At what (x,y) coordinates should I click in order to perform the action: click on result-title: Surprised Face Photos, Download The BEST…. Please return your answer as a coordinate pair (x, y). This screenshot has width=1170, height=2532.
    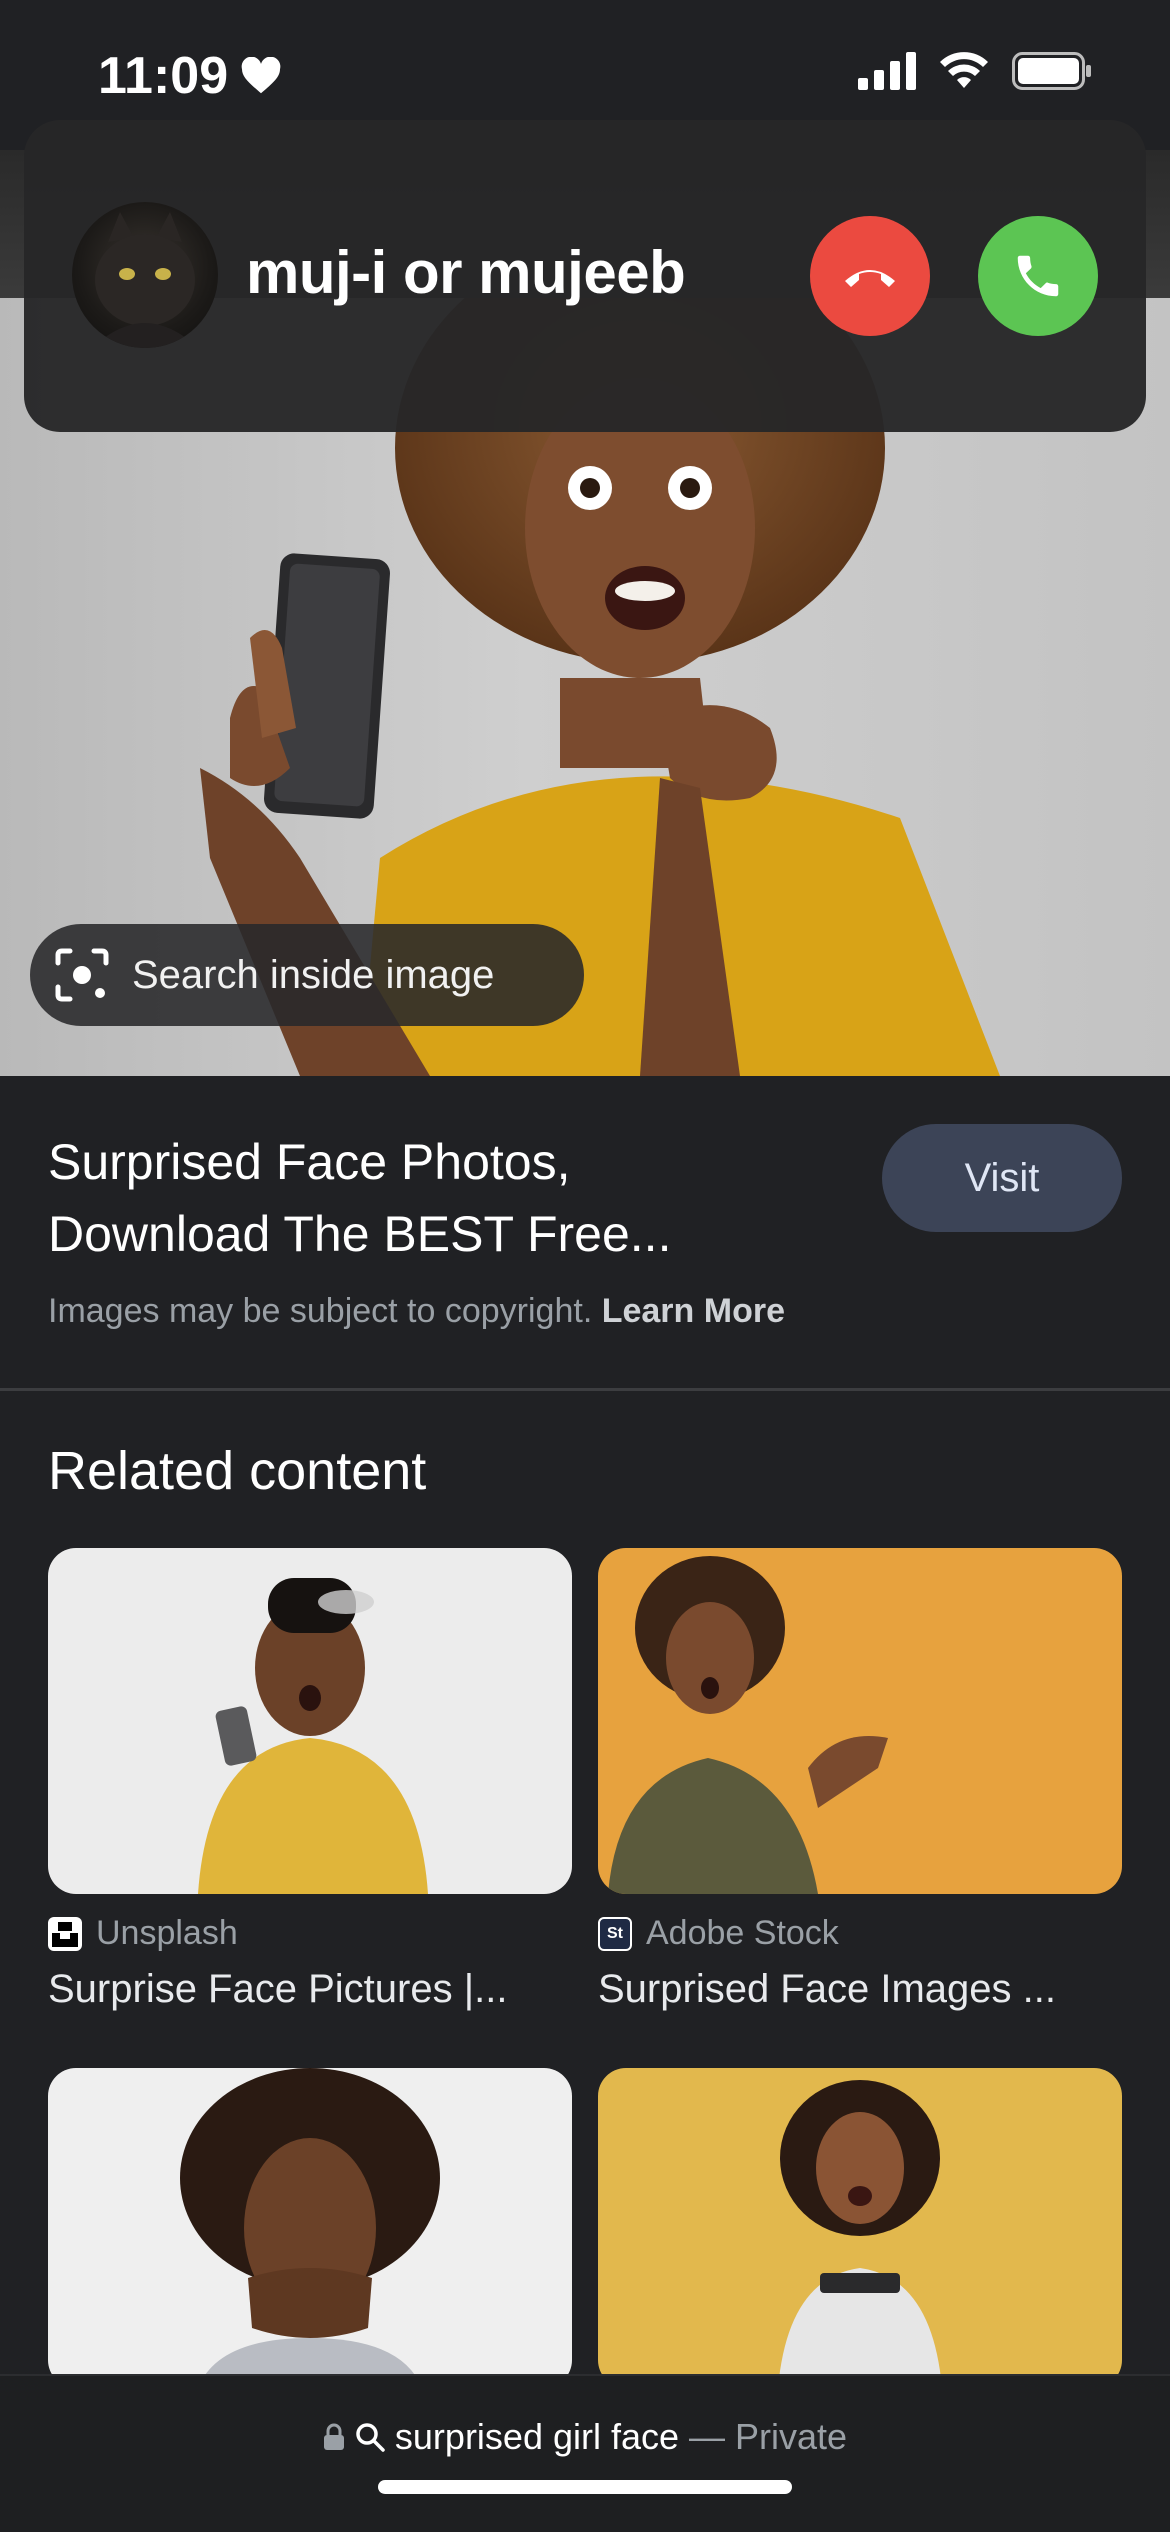
    Looking at the image, I should click on (448, 1198).